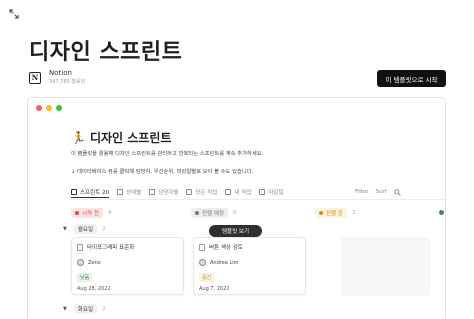 The width and height of the screenshot is (474, 319). I want to click on assignee-name: Zeno, so click(94, 262).